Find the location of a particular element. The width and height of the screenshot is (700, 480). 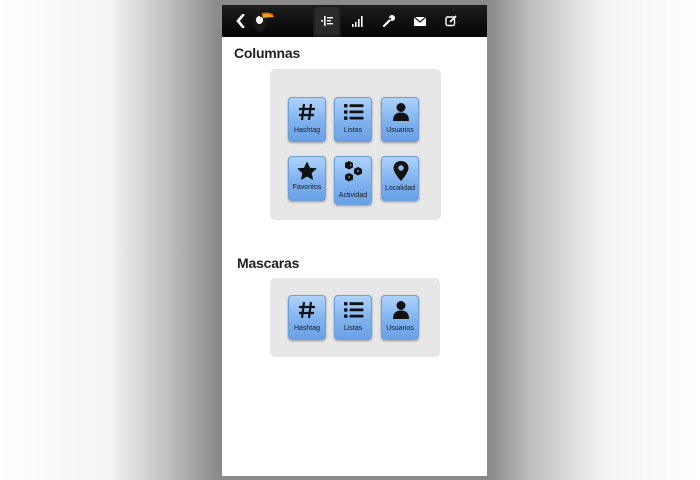

column-favorites-button: Favoritos is located at coordinates (307, 178).